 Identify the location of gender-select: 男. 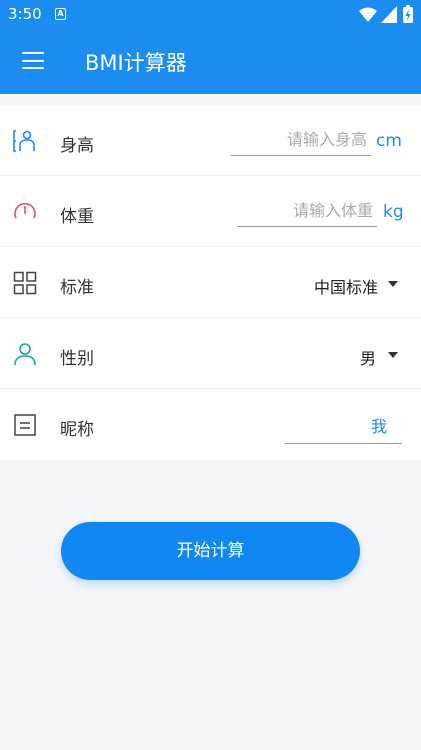
(358, 357).